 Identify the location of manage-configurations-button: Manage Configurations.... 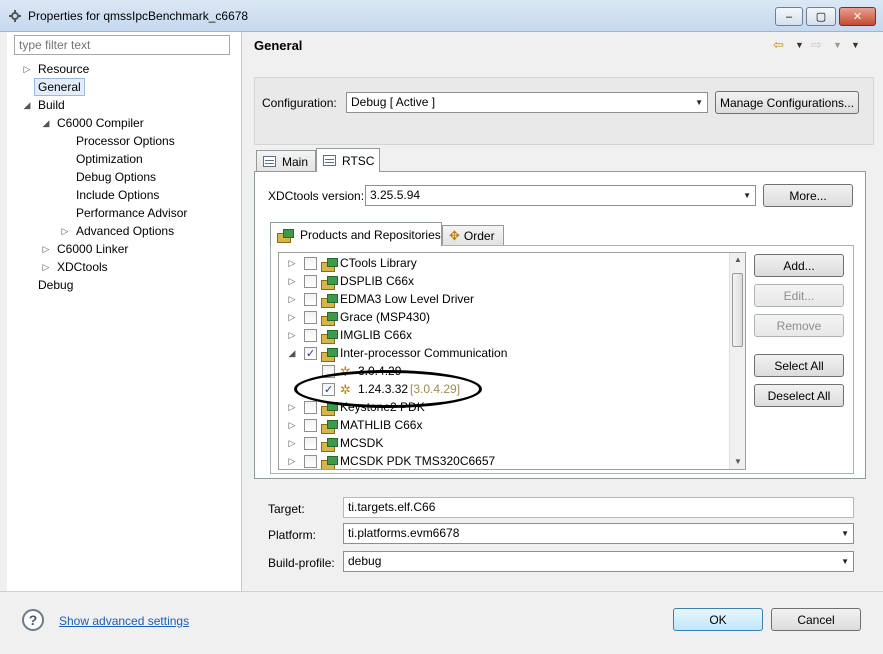
(787, 102).